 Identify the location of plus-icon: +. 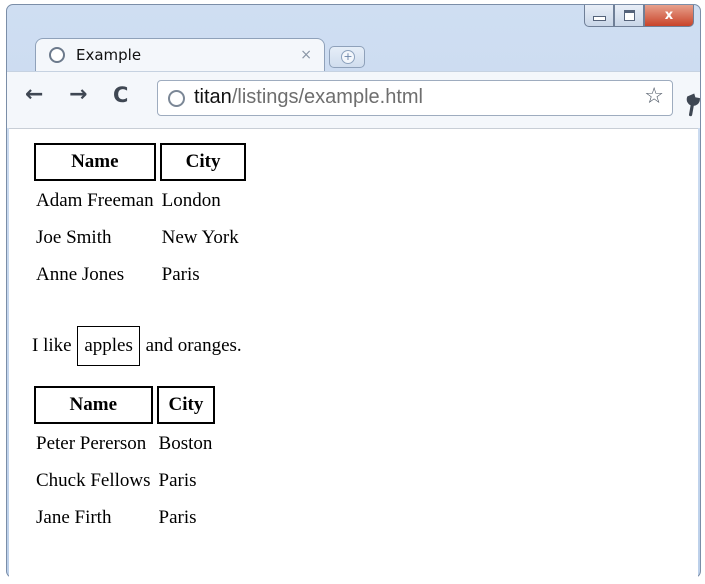
(348, 57).